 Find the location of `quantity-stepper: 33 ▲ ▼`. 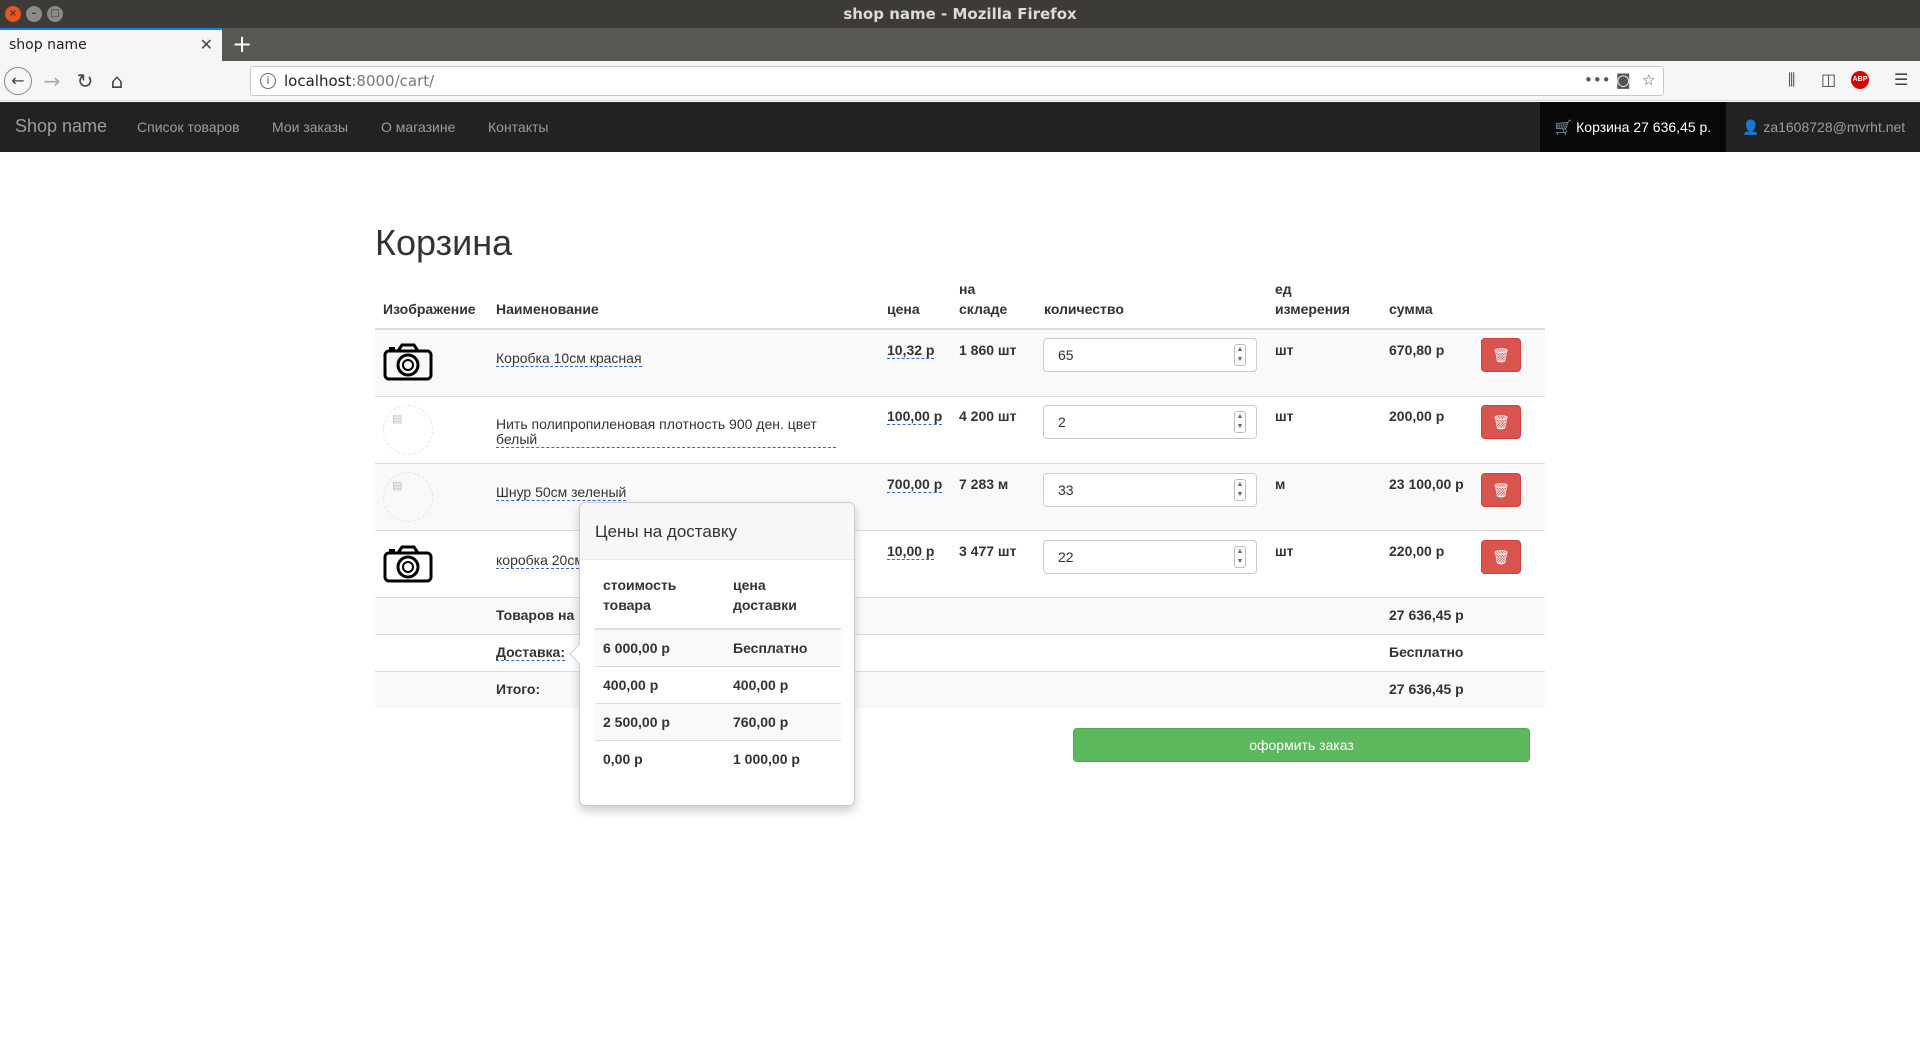

quantity-stepper: 33 ▲ ▼ is located at coordinates (1150, 490).